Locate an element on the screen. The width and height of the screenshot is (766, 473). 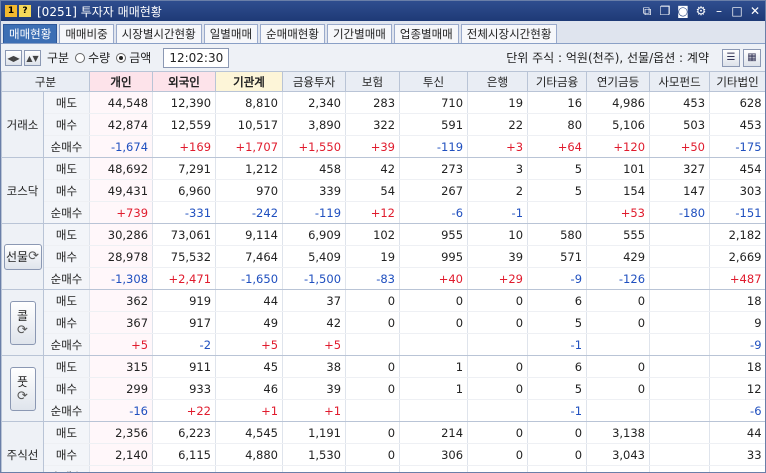
tab-1: 매매비중 is located at coordinates (86, 33).